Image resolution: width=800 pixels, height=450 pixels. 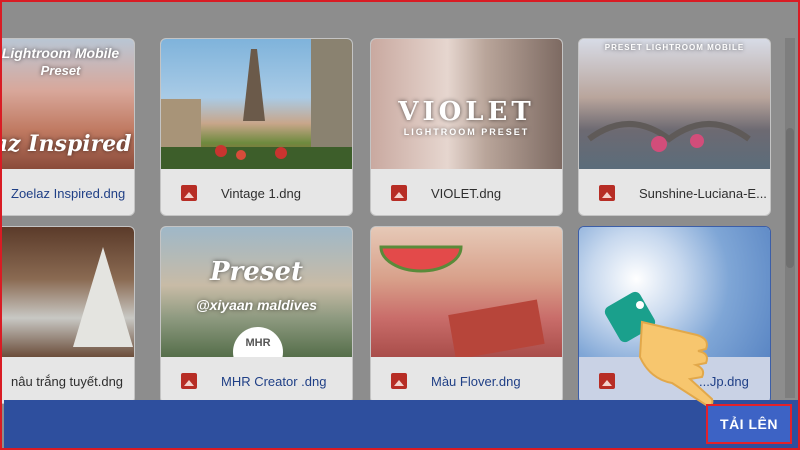 I want to click on file-caption: VIOLET.dng, so click(x=466, y=192).